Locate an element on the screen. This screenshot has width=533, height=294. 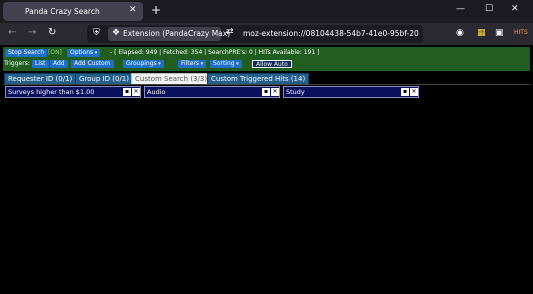
add-button: Add is located at coordinates (59, 64).